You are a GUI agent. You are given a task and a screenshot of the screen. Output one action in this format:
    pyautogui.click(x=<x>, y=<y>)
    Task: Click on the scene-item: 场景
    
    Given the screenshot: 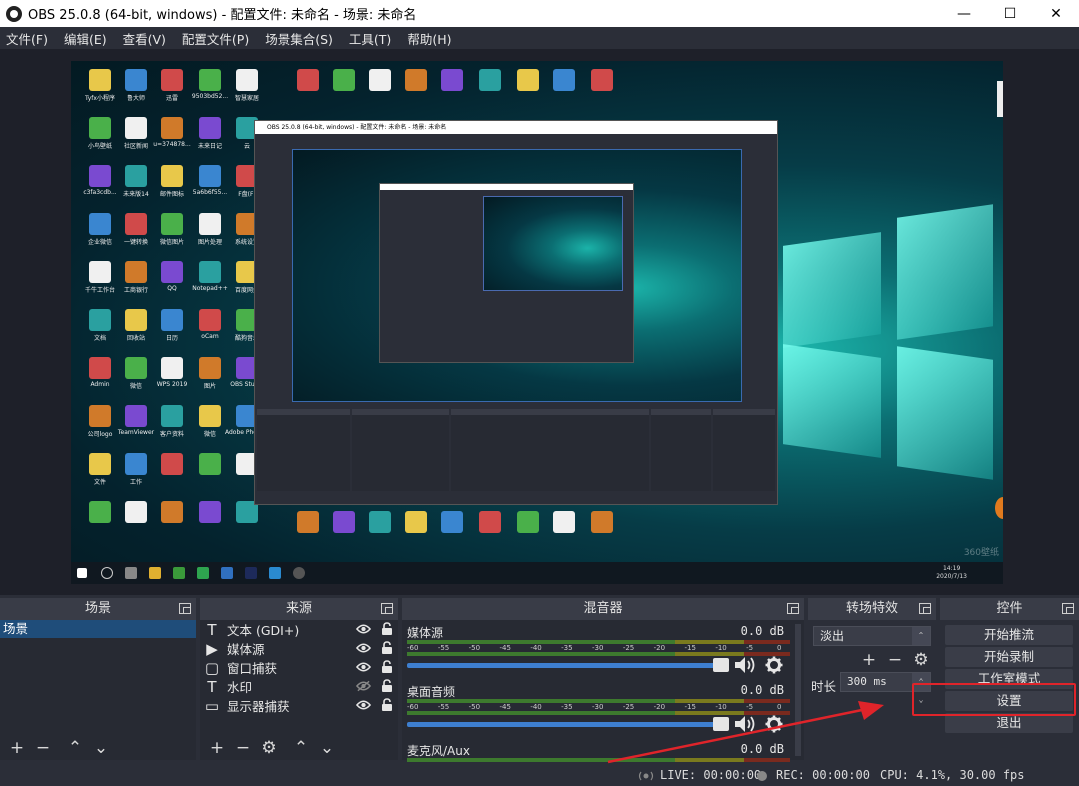 What is the action you would take?
    pyautogui.click(x=98, y=629)
    